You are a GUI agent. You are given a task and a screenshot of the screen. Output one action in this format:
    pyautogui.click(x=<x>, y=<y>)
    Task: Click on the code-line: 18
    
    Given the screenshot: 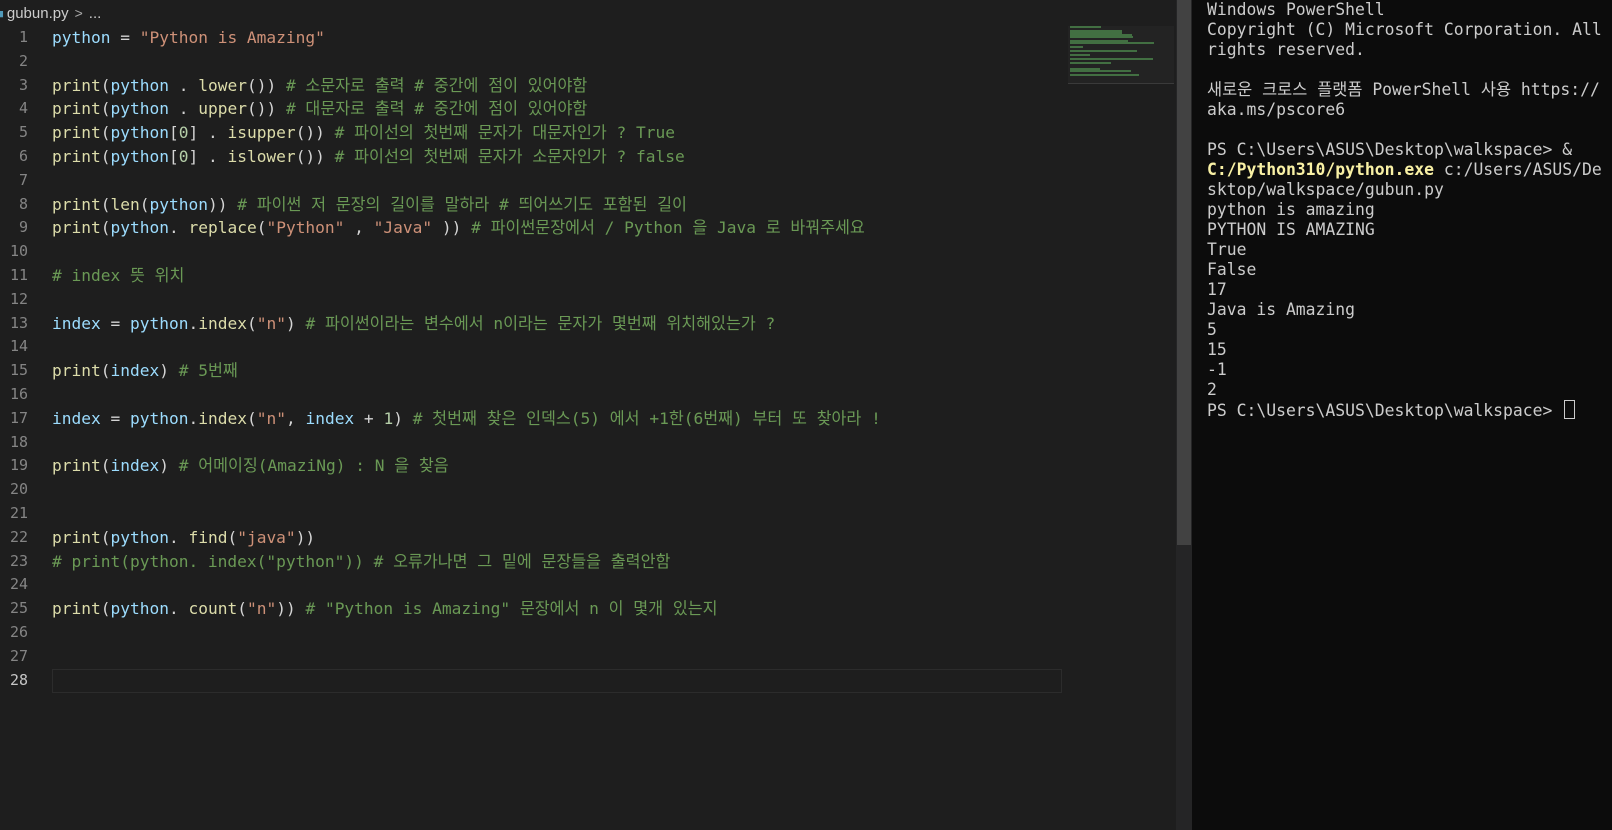 What is the action you would take?
    pyautogui.click(x=585, y=443)
    